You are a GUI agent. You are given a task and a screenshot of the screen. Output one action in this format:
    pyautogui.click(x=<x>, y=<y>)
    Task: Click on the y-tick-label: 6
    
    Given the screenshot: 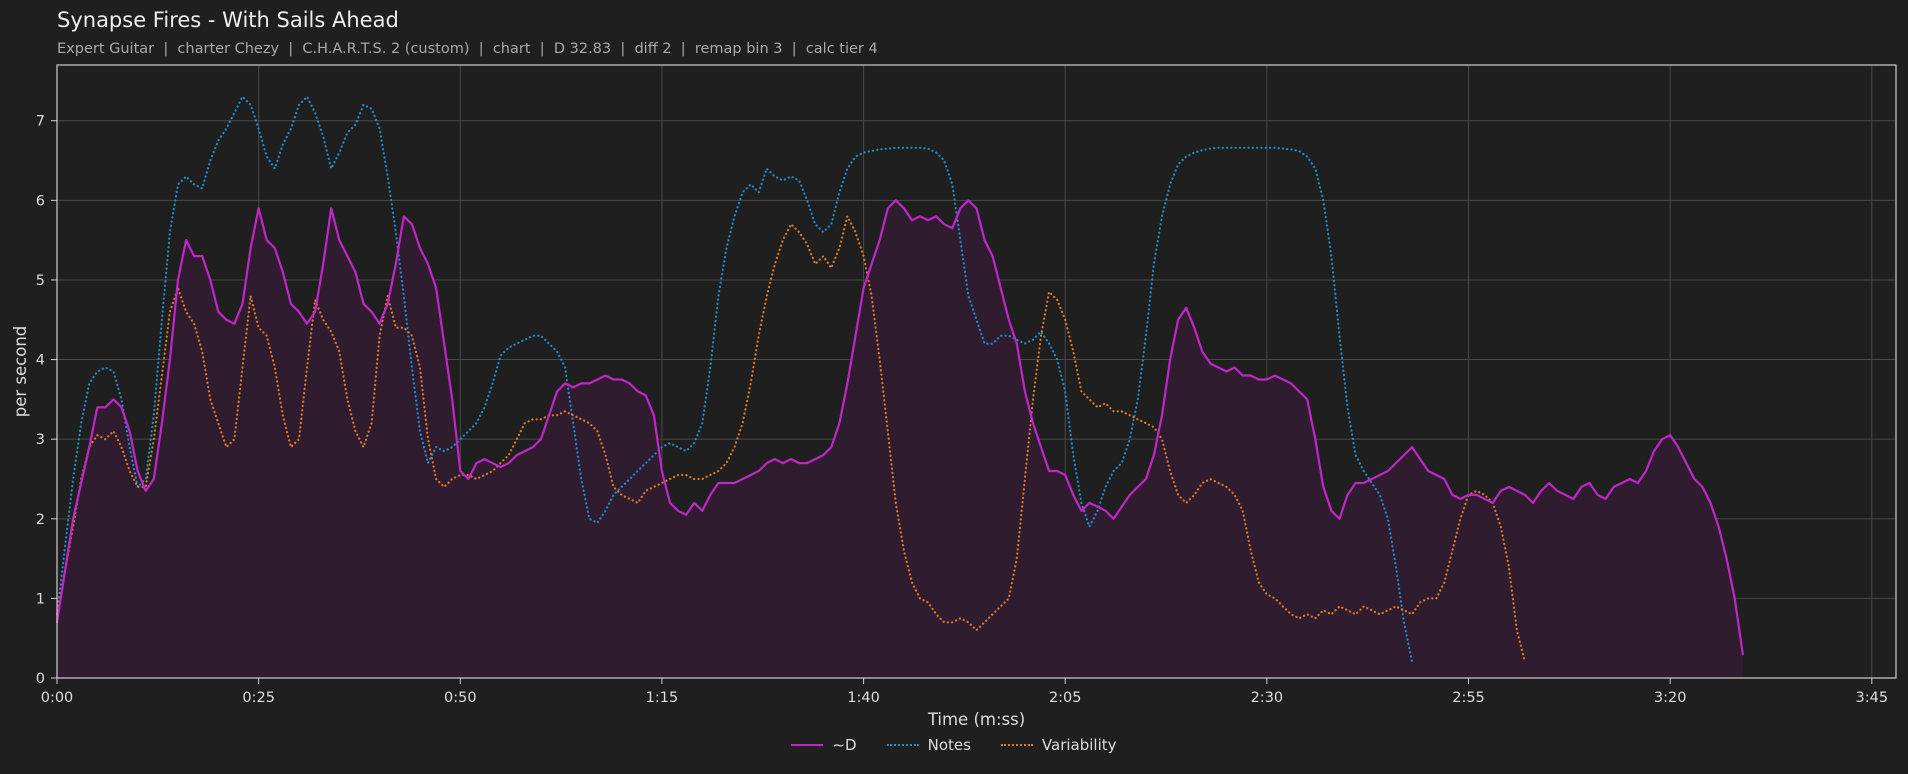 What is the action you would take?
    pyautogui.click(x=40, y=201)
    